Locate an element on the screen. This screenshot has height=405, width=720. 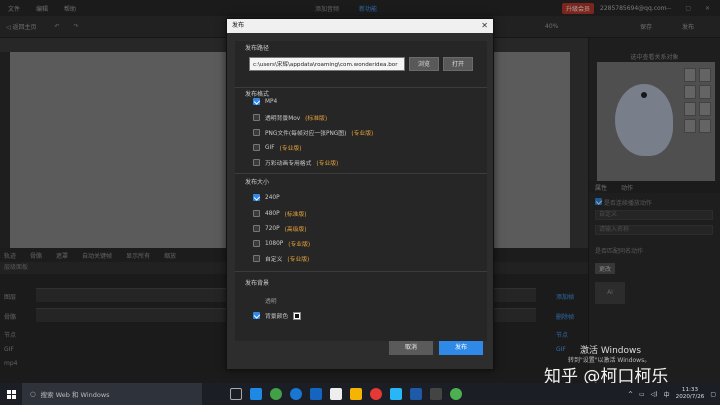
format-checkbox-proprietary is located at coordinates (256, 162).